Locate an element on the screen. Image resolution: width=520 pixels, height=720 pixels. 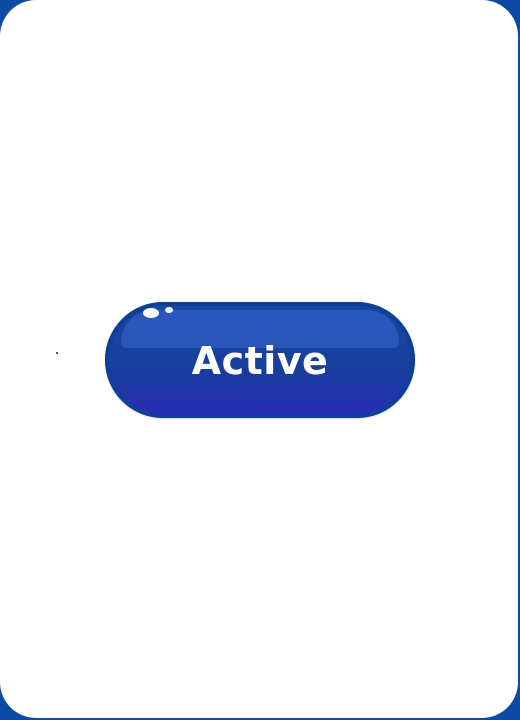
active-button: Active is located at coordinates (260, 360).